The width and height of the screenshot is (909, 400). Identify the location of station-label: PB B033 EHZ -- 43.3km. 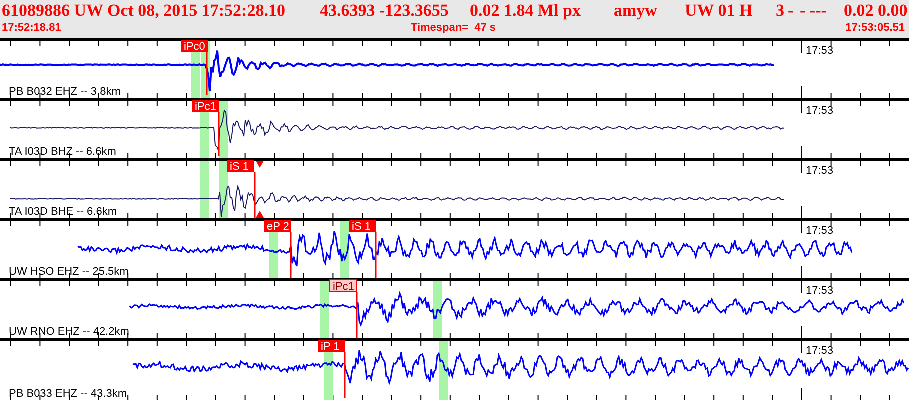
(68, 394).